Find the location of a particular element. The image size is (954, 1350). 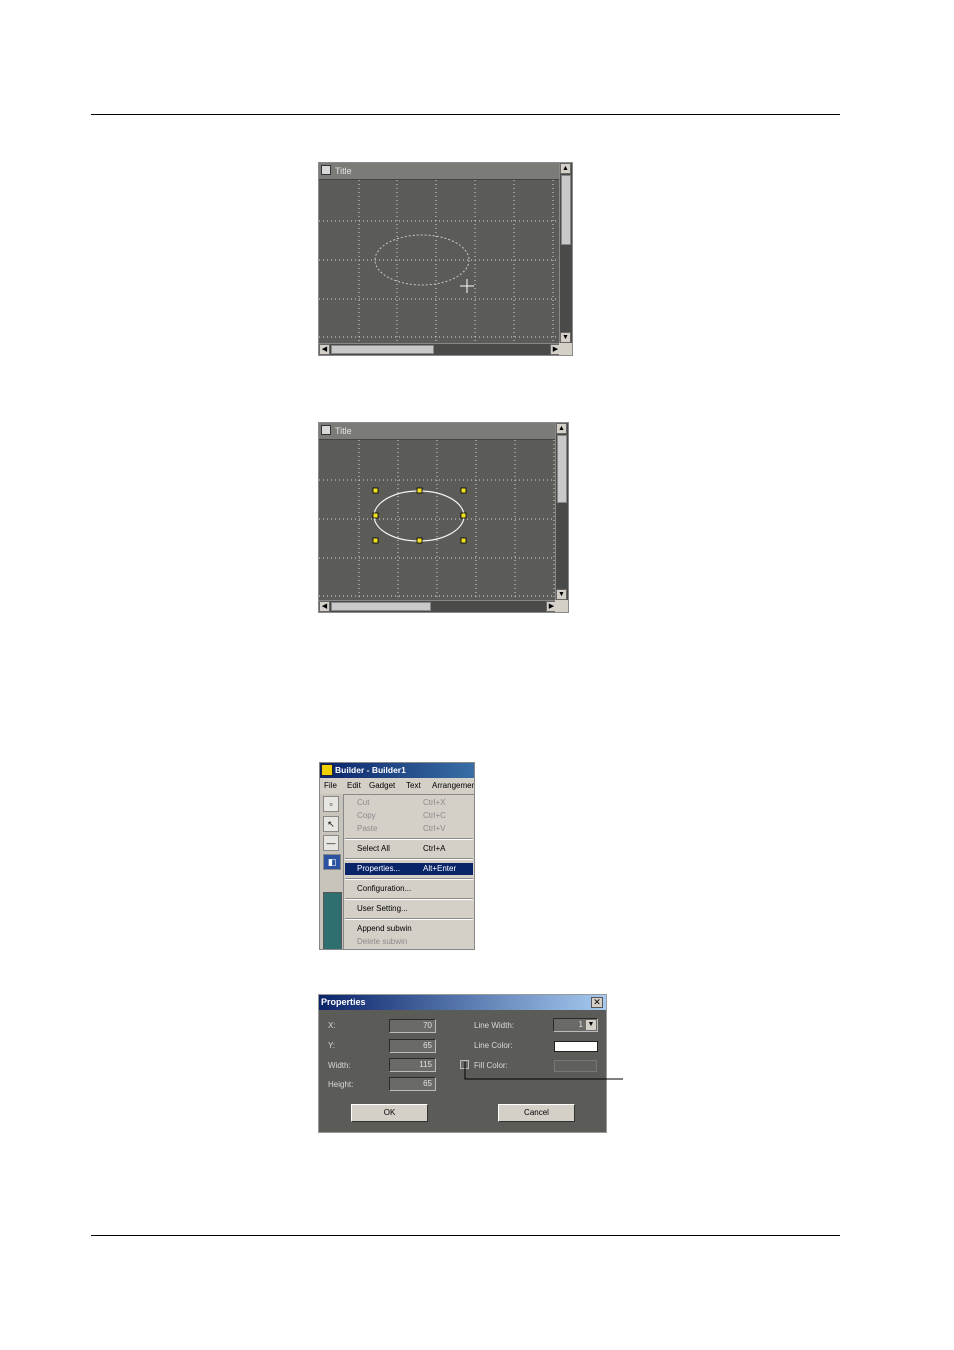

menu-file: File is located at coordinates (330, 786).